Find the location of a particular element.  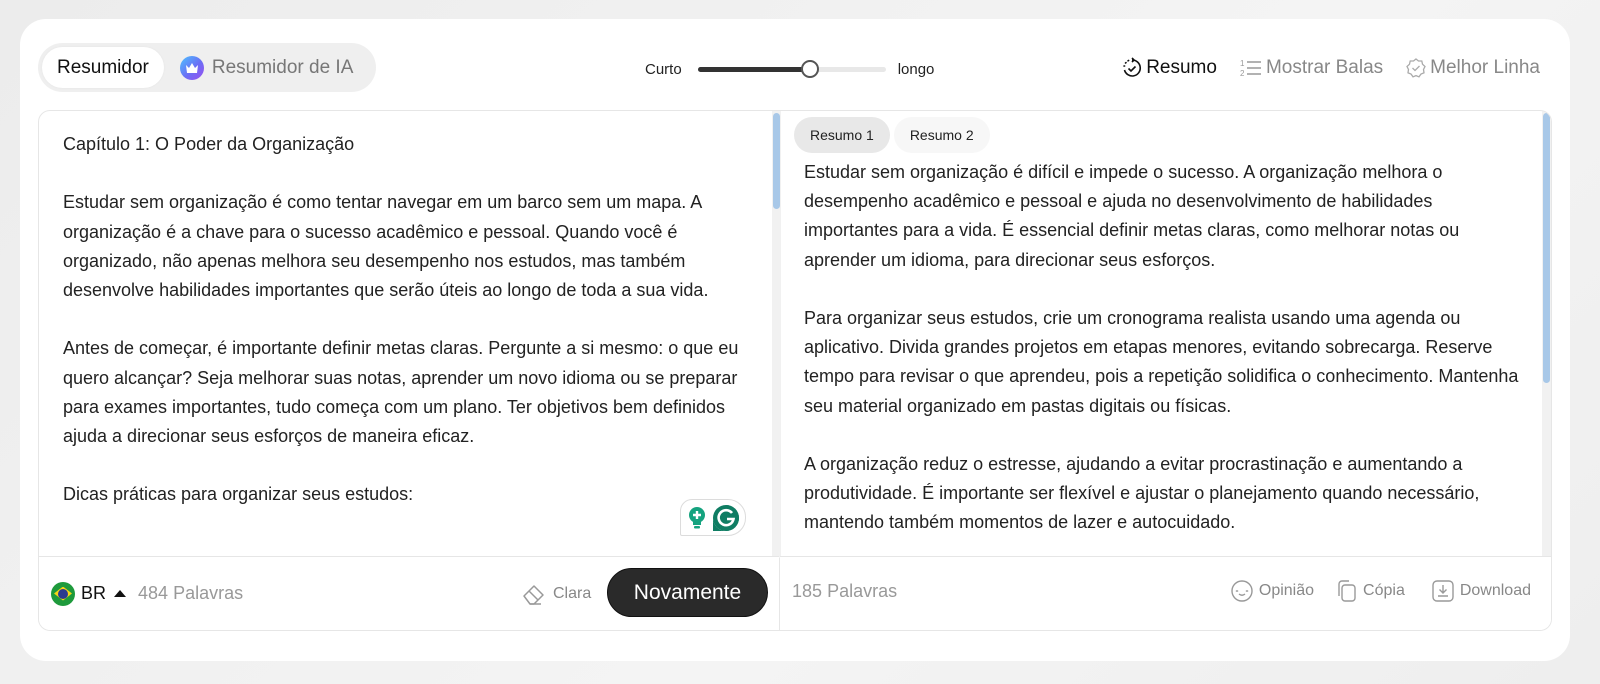

grammarly-icon is located at coordinates (726, 517).